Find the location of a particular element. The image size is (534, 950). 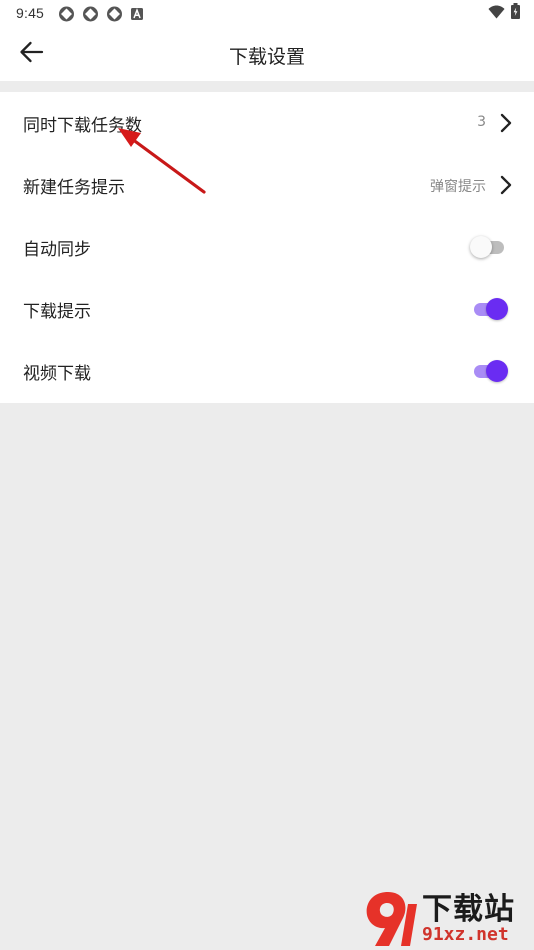

a-square-icon is located at coordinates (138, 14).